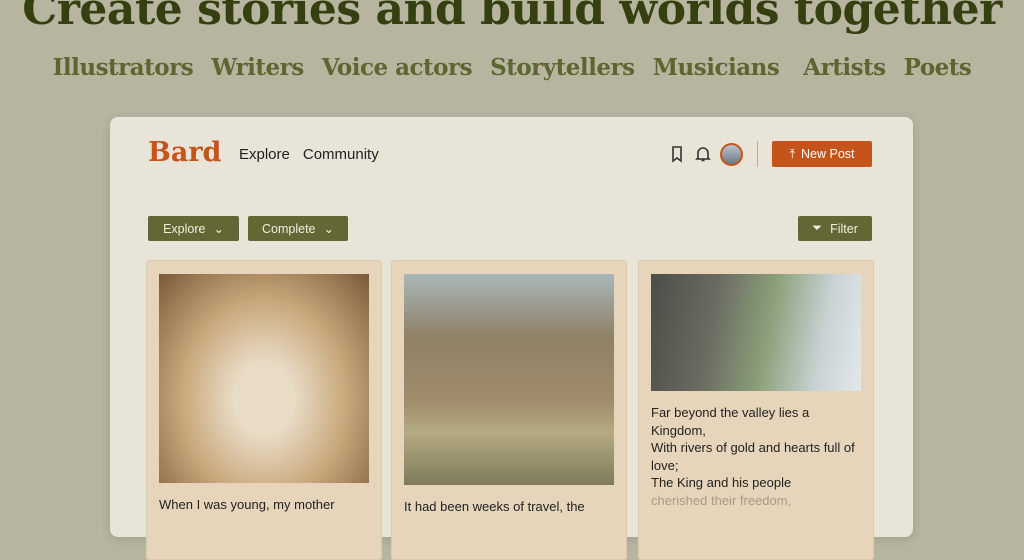 This screenshot has width=1024, height=560. Describe the element at coordinates (264, 154) in the screenshot. I see `nav-explore: Explore` at that location.